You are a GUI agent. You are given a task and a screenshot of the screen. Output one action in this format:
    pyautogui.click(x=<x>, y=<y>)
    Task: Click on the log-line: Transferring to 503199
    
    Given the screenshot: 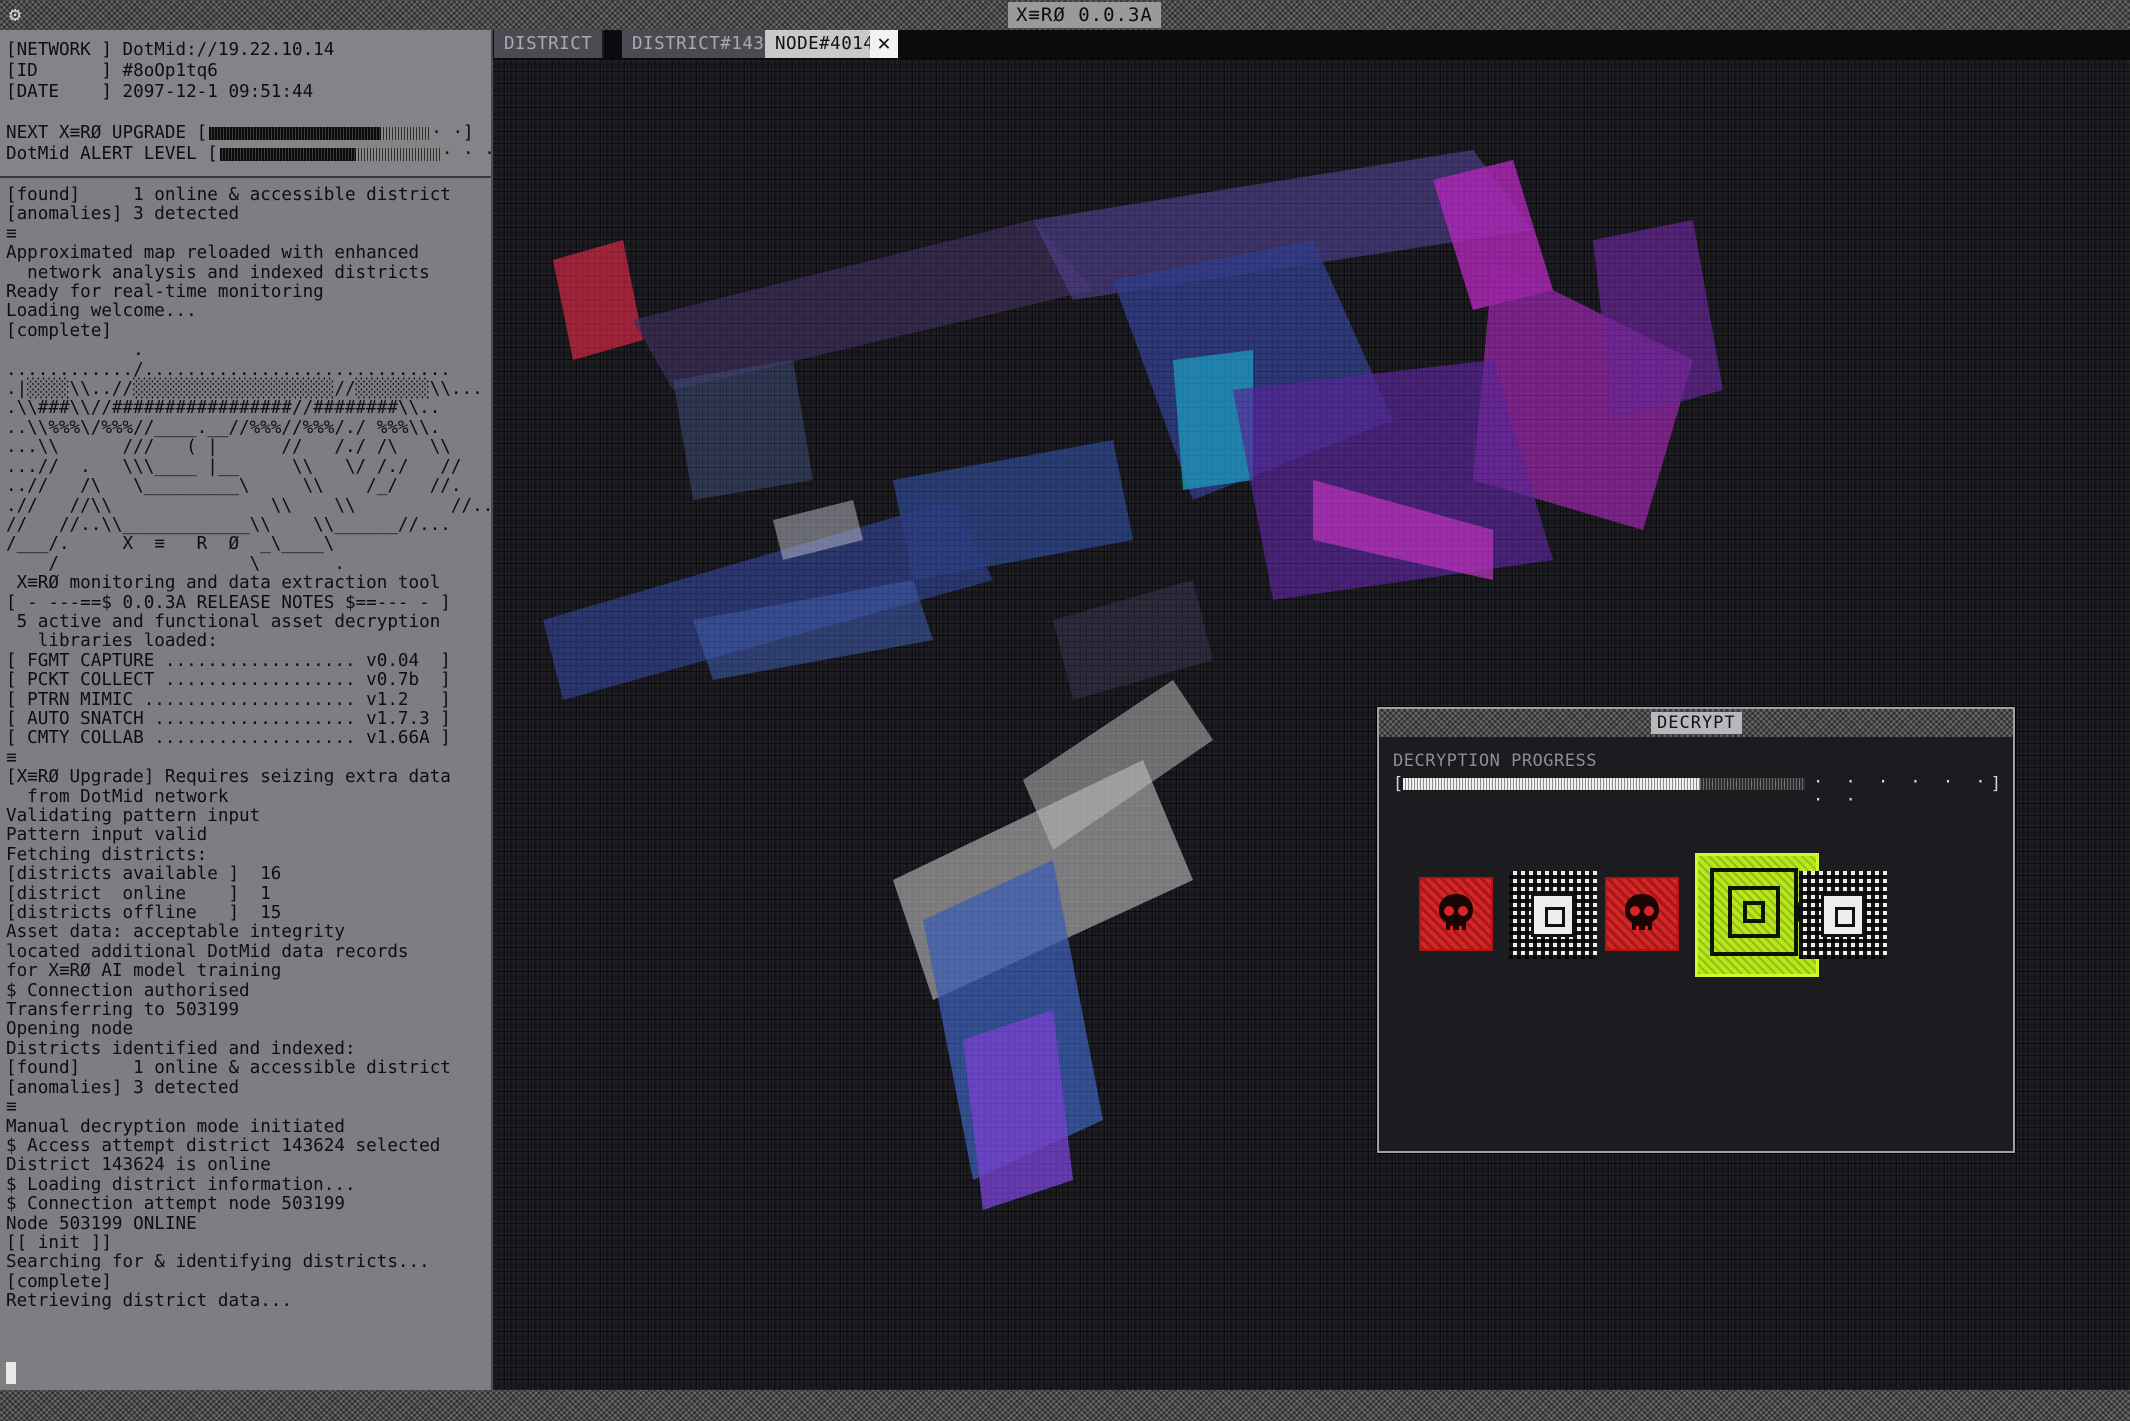 What is the action you would take?
    pyautogui.click(x=123, y=1010)
    